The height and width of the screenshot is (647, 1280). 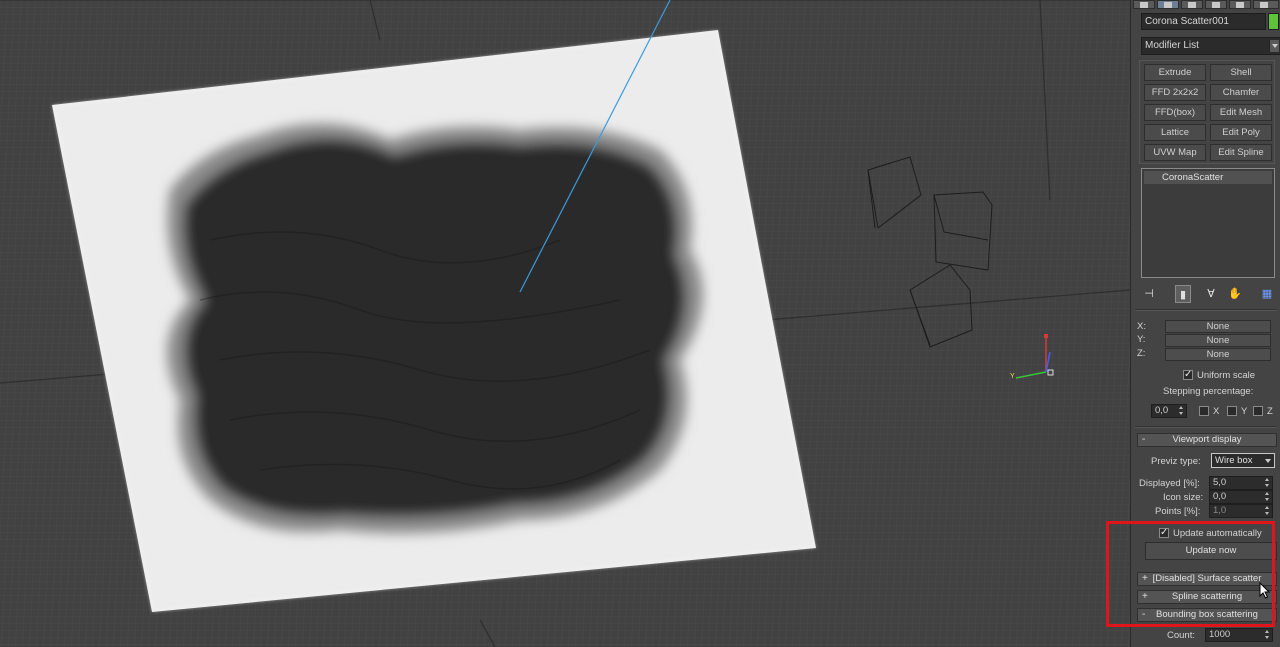 I want to click on stepping-percentage-value: 0,0, so click(x=1162, y=410).